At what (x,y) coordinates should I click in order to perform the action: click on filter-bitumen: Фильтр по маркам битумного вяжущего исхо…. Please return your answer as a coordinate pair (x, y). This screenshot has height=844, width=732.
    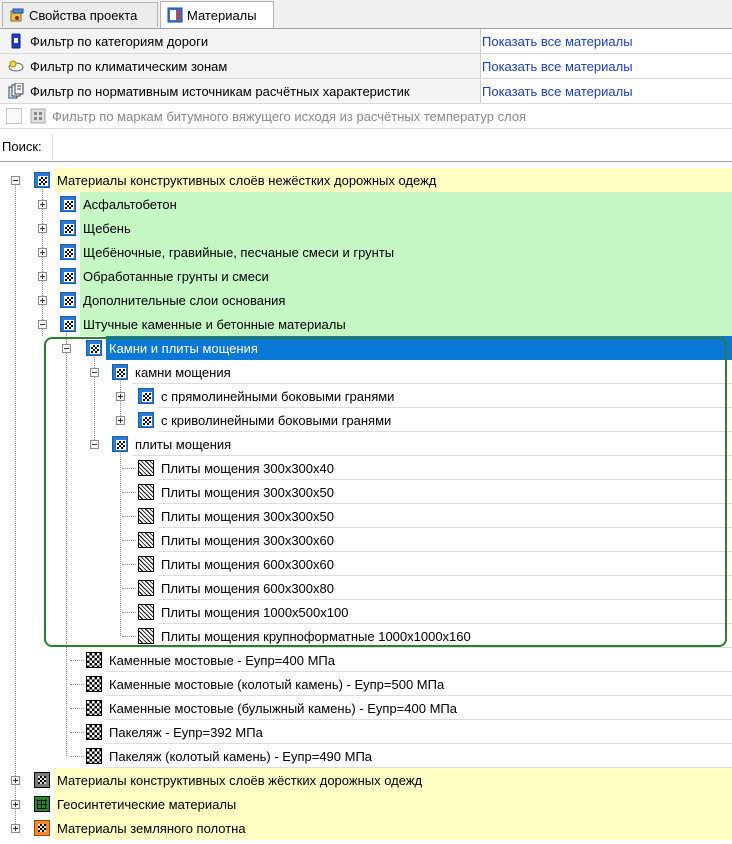
    Looking at the image, I should click on (366, 116).